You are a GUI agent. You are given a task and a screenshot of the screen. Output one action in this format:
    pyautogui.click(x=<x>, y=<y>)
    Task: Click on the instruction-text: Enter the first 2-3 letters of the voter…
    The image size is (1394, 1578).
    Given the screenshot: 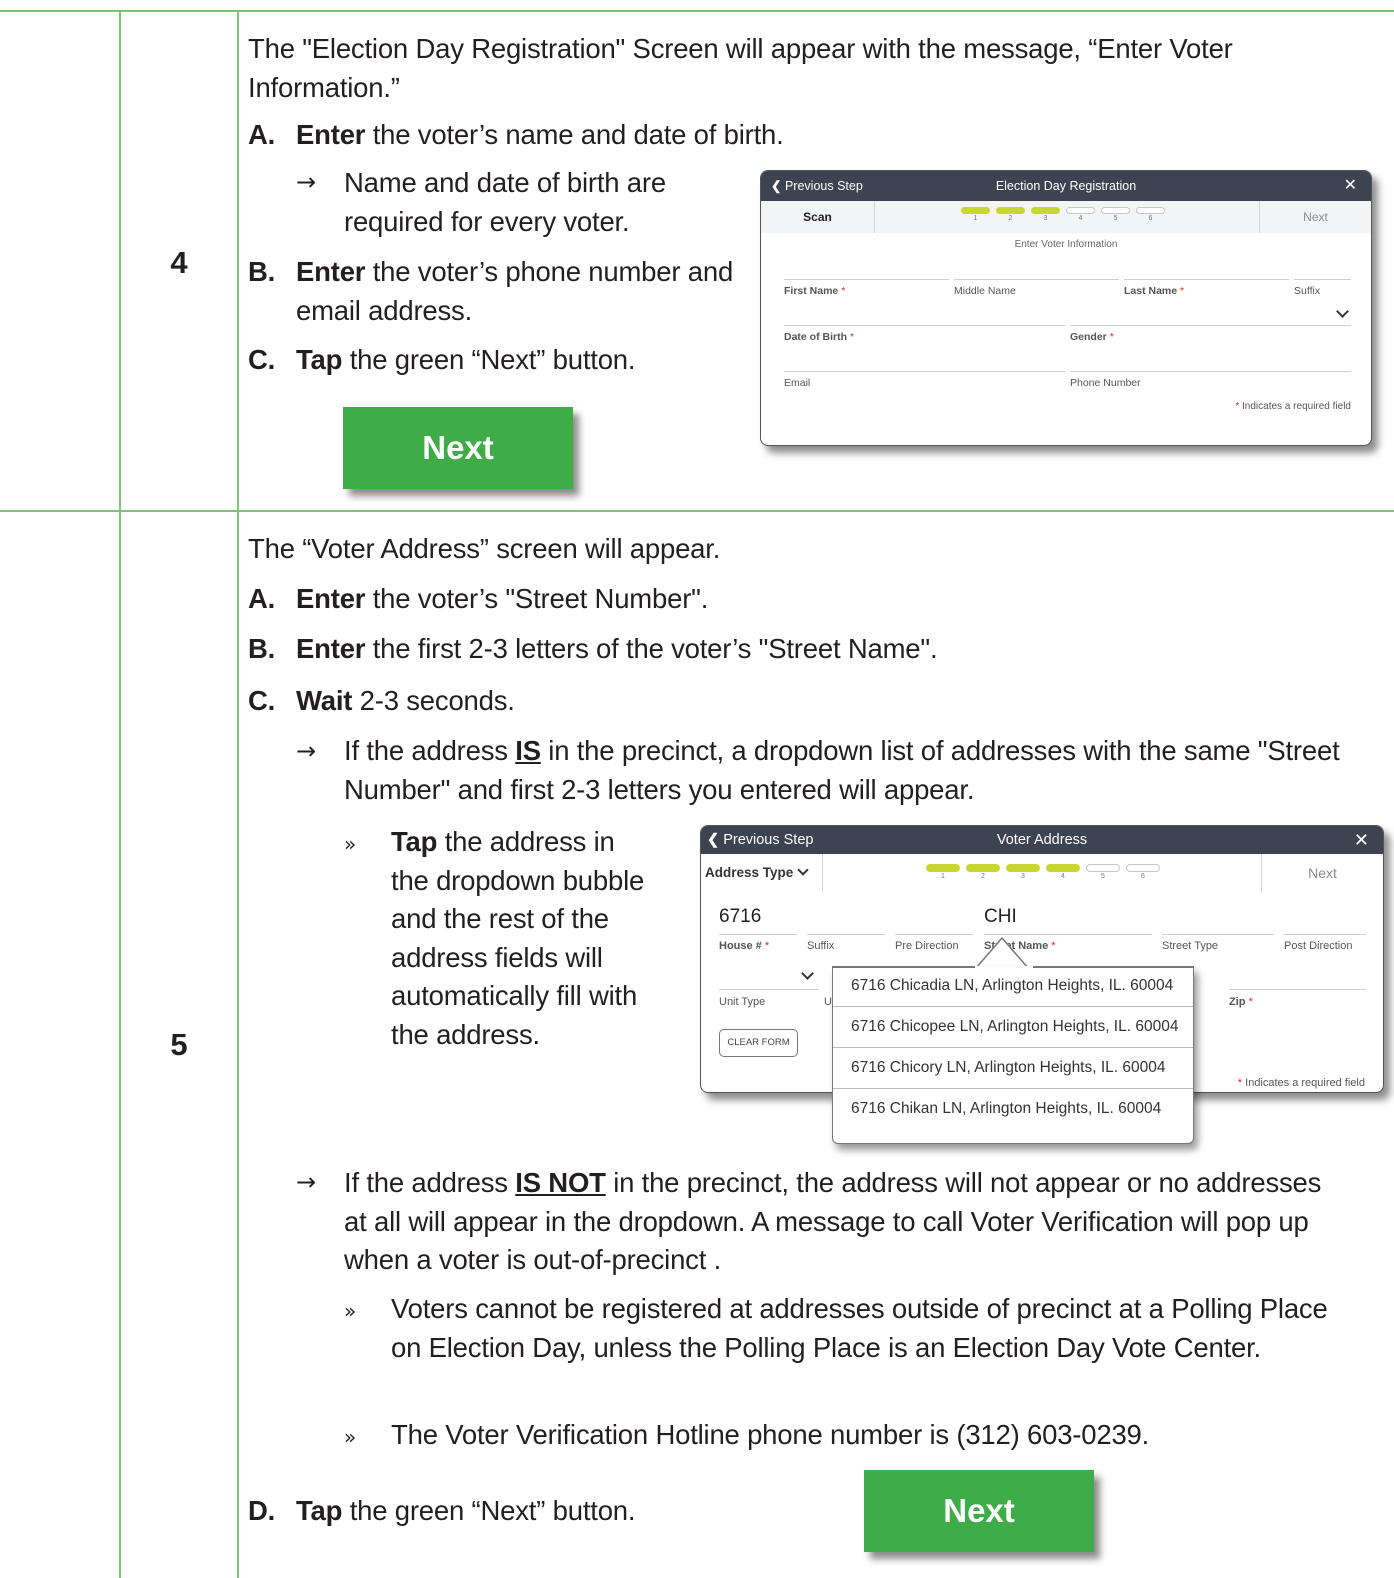 What is the action you would take?
    pyautogui.click(x=826, y=649)
    